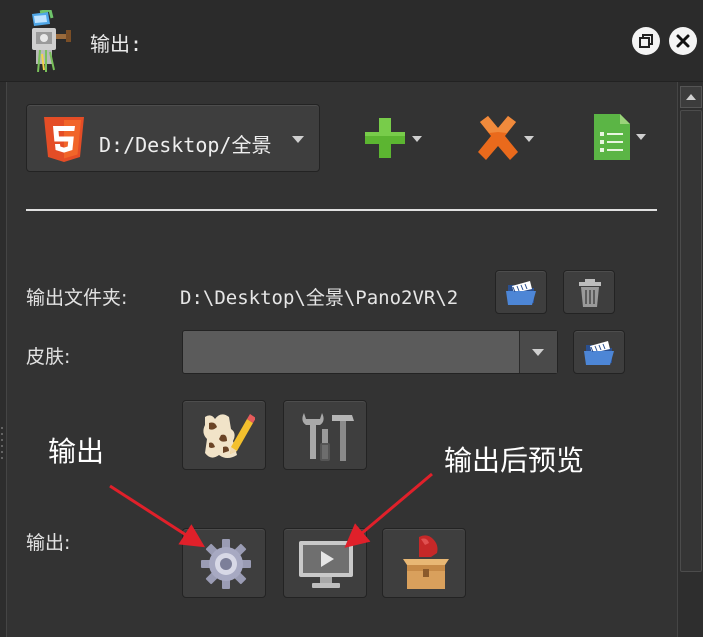 The height and width of the screenshot is (637, 703). I want to click on output-settings-document-button, so click(620, 138).